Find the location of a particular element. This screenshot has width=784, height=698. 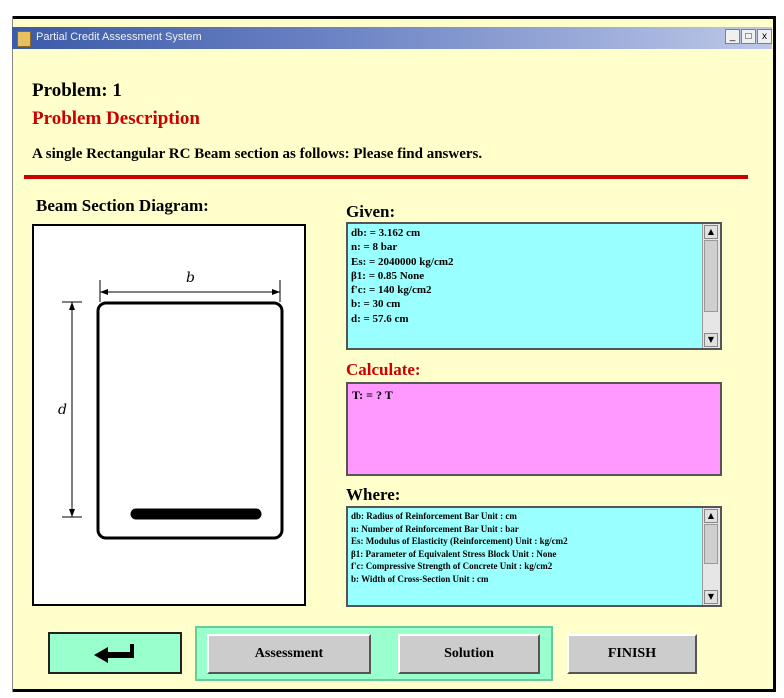

section-divider is located at coordinates (386, 177).